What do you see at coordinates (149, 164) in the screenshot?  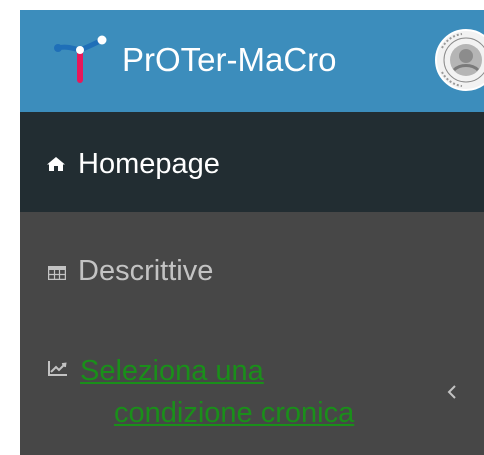 I see `menu-item-label: Homepage` at bounding box center [149, 164].